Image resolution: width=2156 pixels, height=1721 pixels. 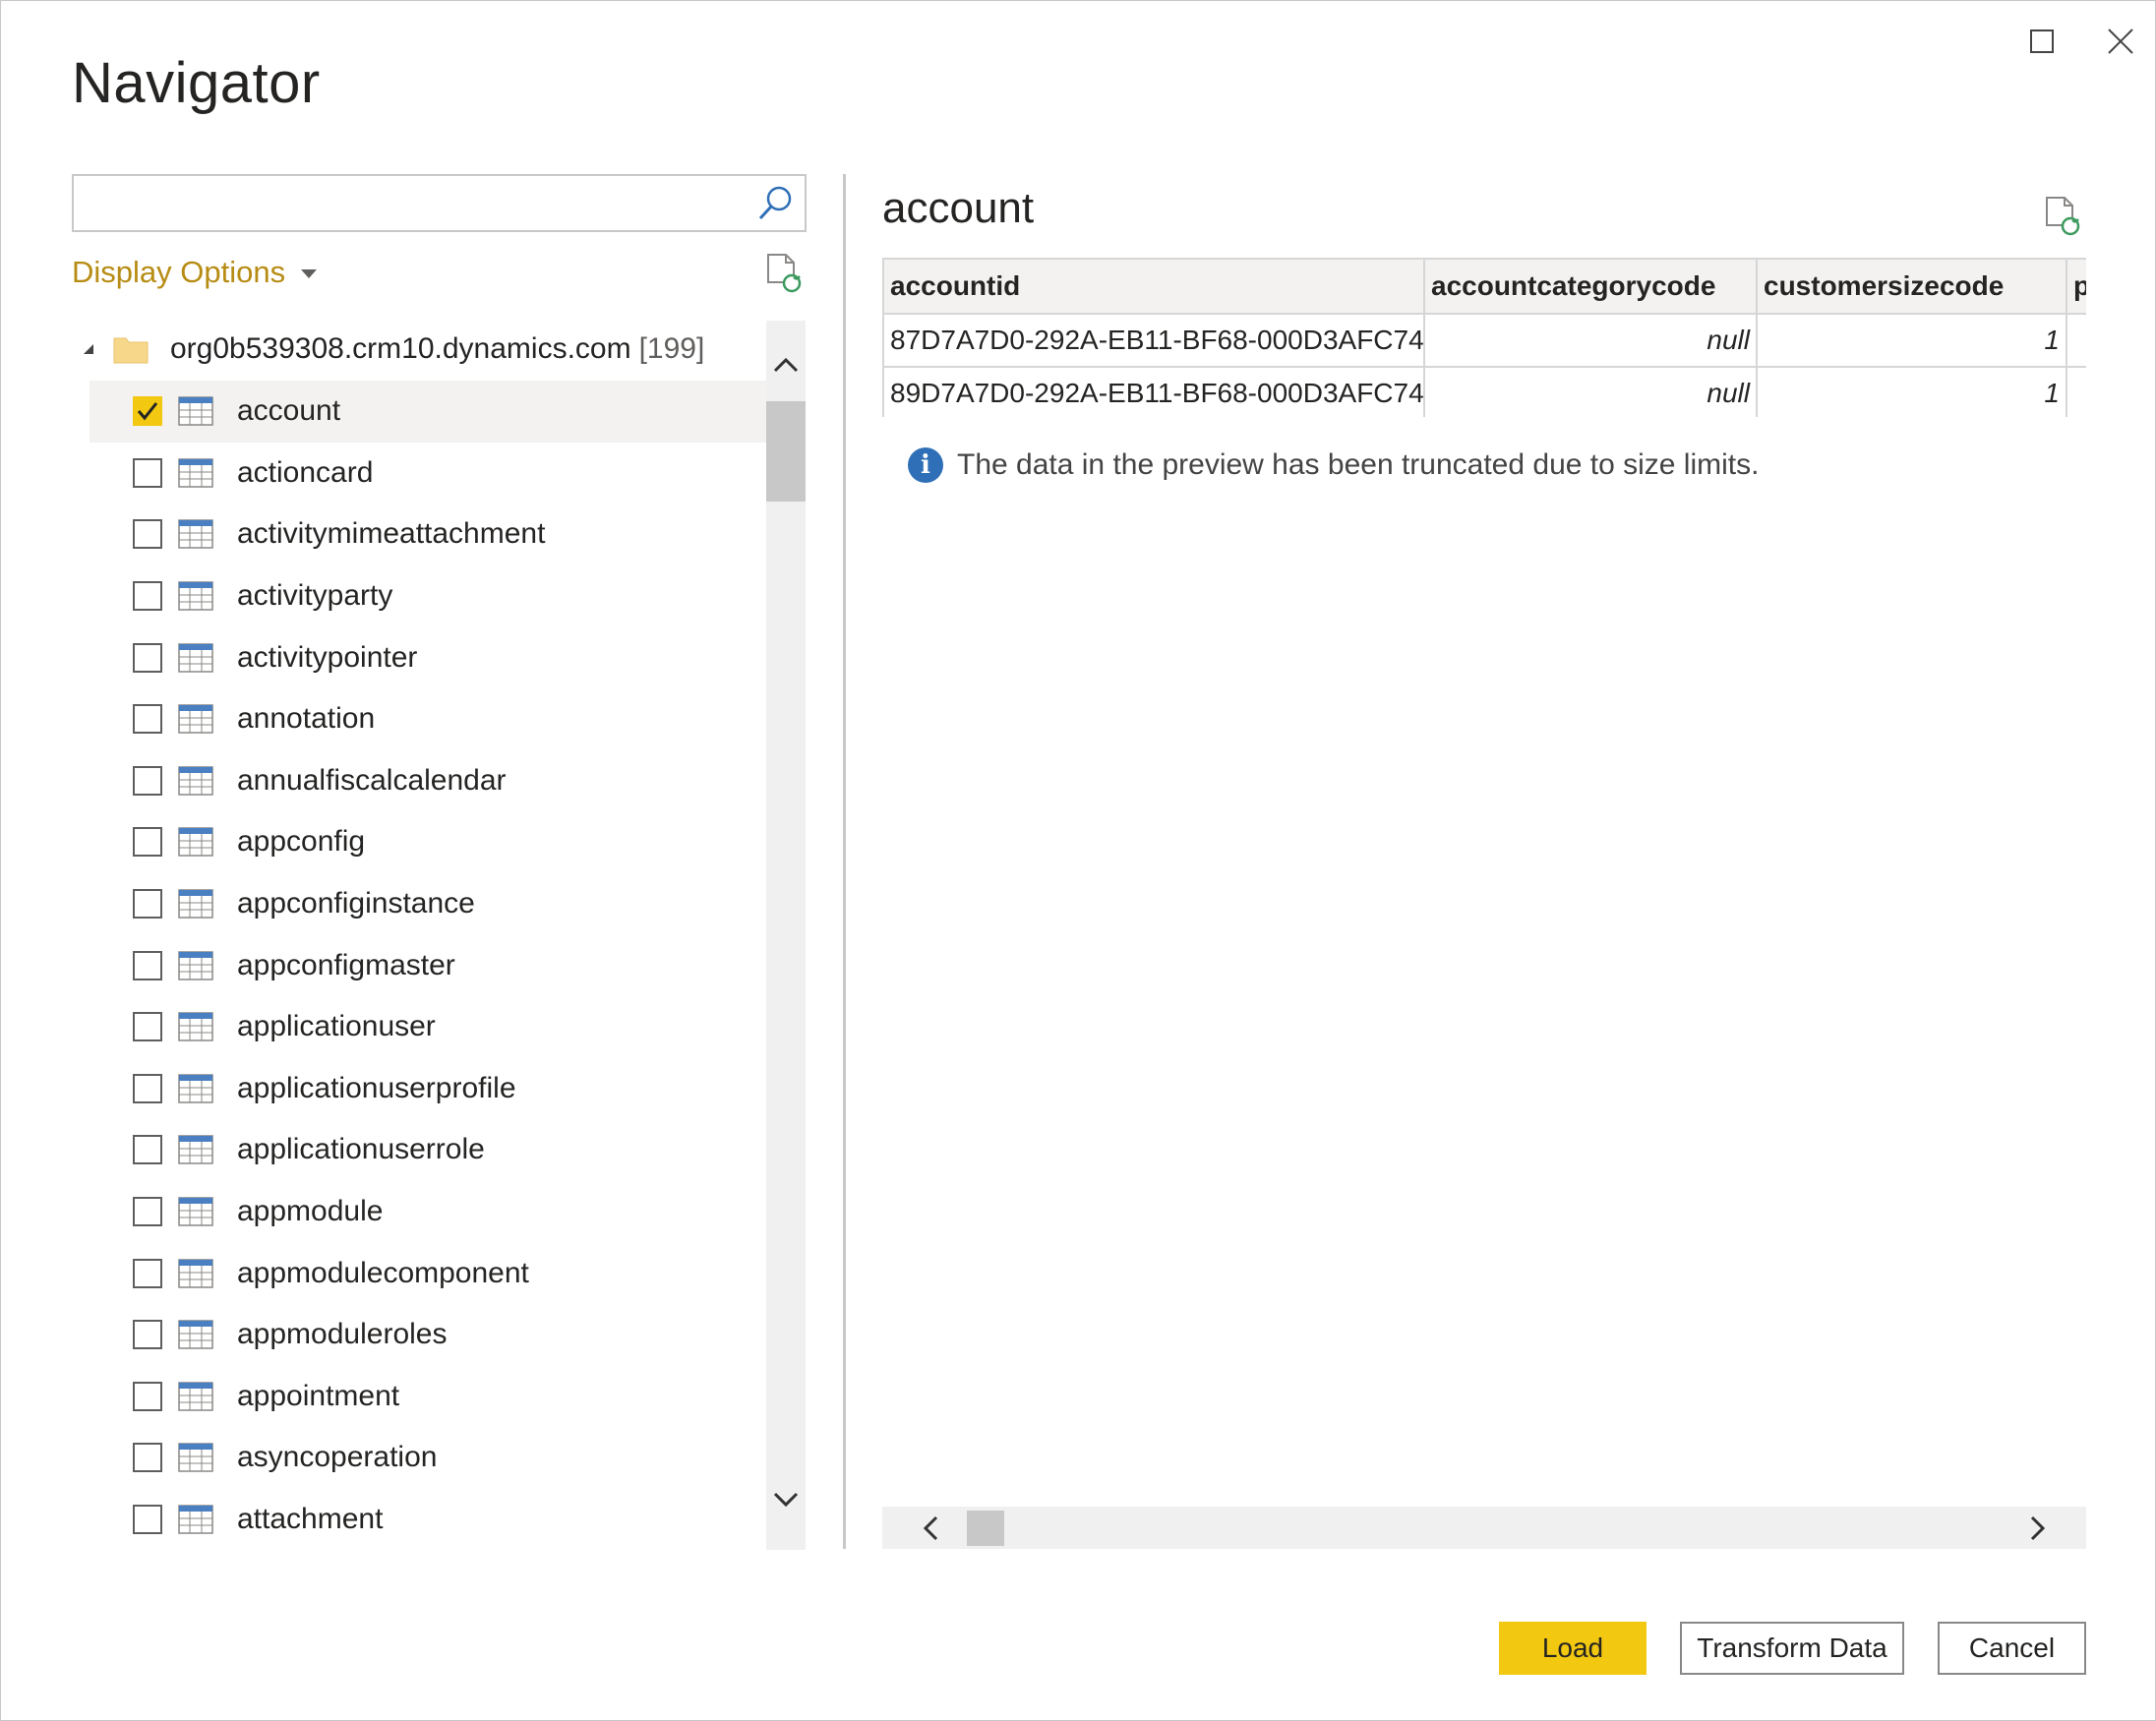 I want to click on cancel-button: Cancel, so click(x=2012, y=1648).